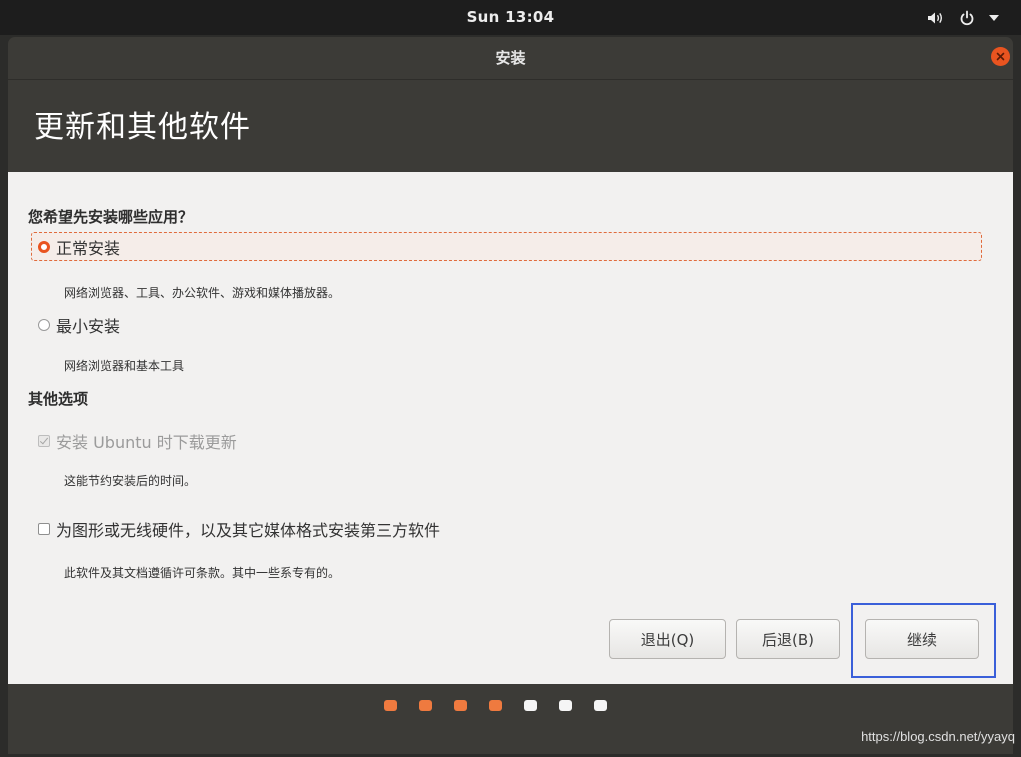 The image size is (1021, 757). Describe the element at coordinates (510, 126) in the screenshot. I see `page-header: 更新和其他软件` at that location.